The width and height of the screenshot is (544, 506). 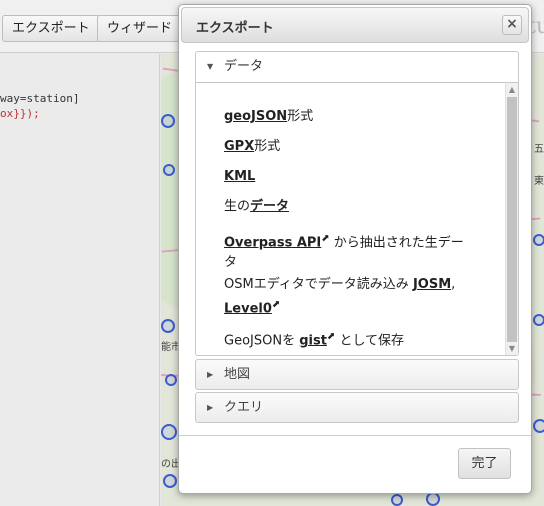 I want to click on export-button: エクスポート, so click(x=51, y=28).